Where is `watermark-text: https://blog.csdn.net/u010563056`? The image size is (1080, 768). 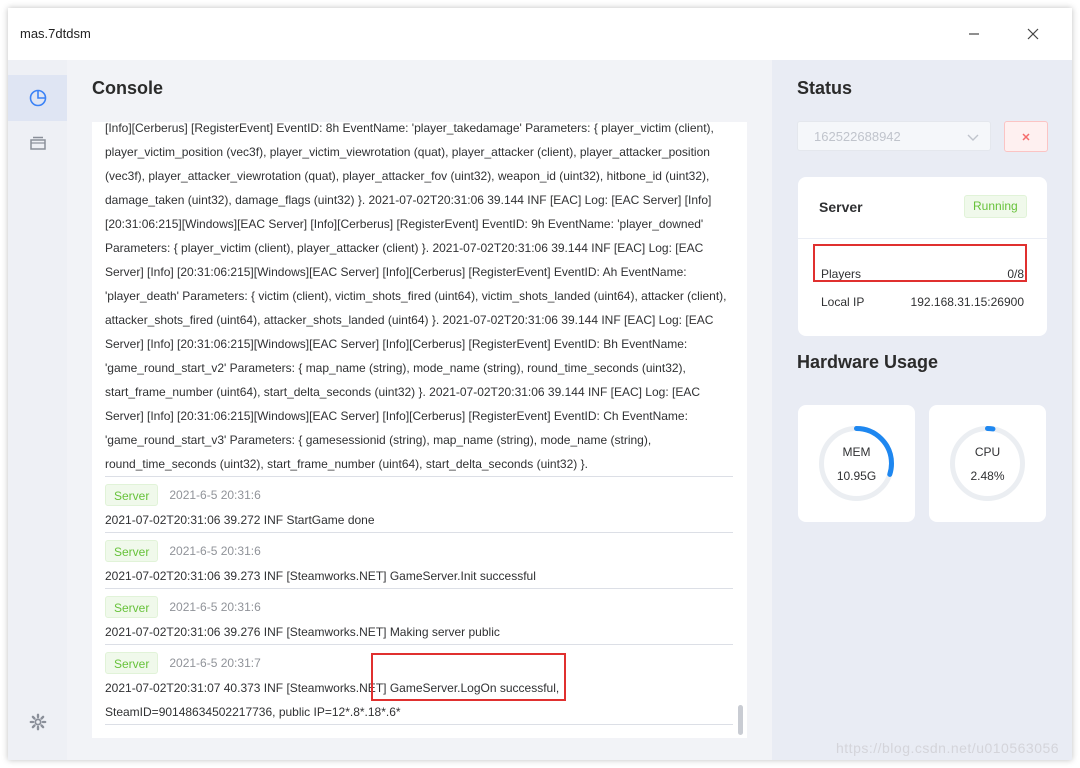
watermark-text: https://blog.csdn.net/u010563056 is located at coordinates (948, 748).